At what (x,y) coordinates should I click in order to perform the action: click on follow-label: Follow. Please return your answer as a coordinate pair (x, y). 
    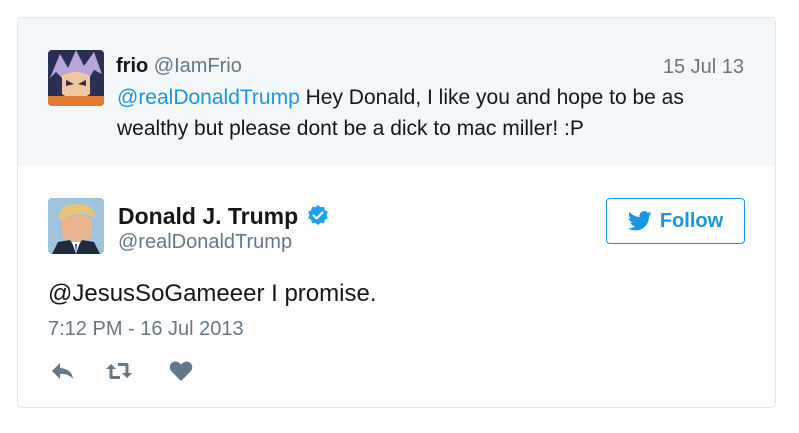
    Looking at the image, I should click on (691, 220).